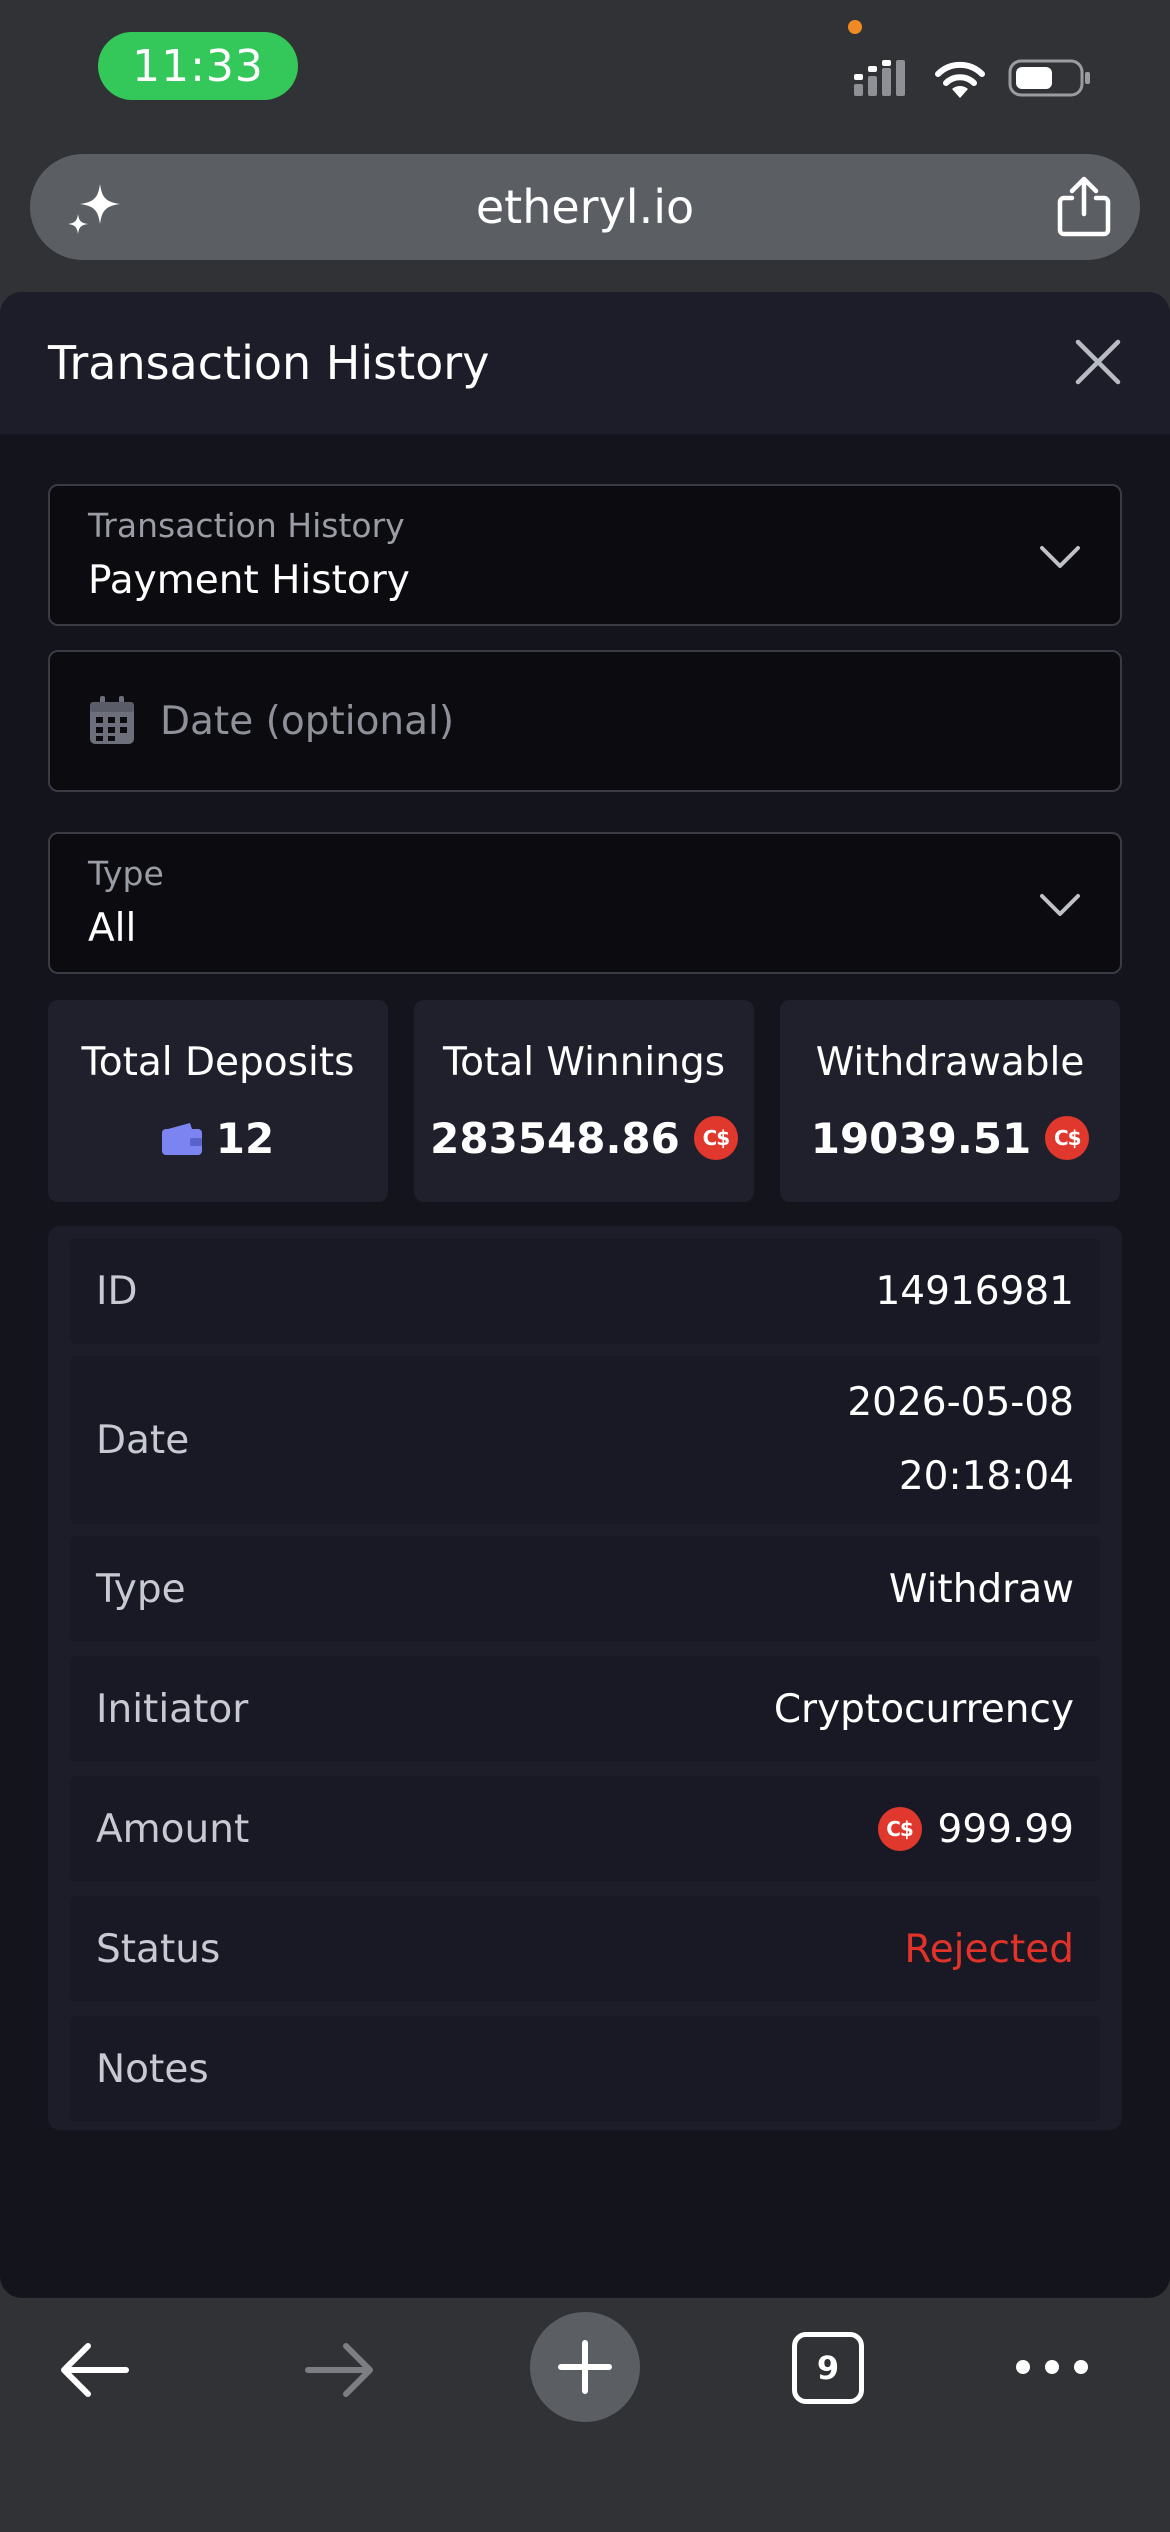 The height and width of the screenshot is (2532, 1170). Describe the element at coordinates (950, 1062) in the screenshot. I see `stat-label: Withdrawable` at that location.